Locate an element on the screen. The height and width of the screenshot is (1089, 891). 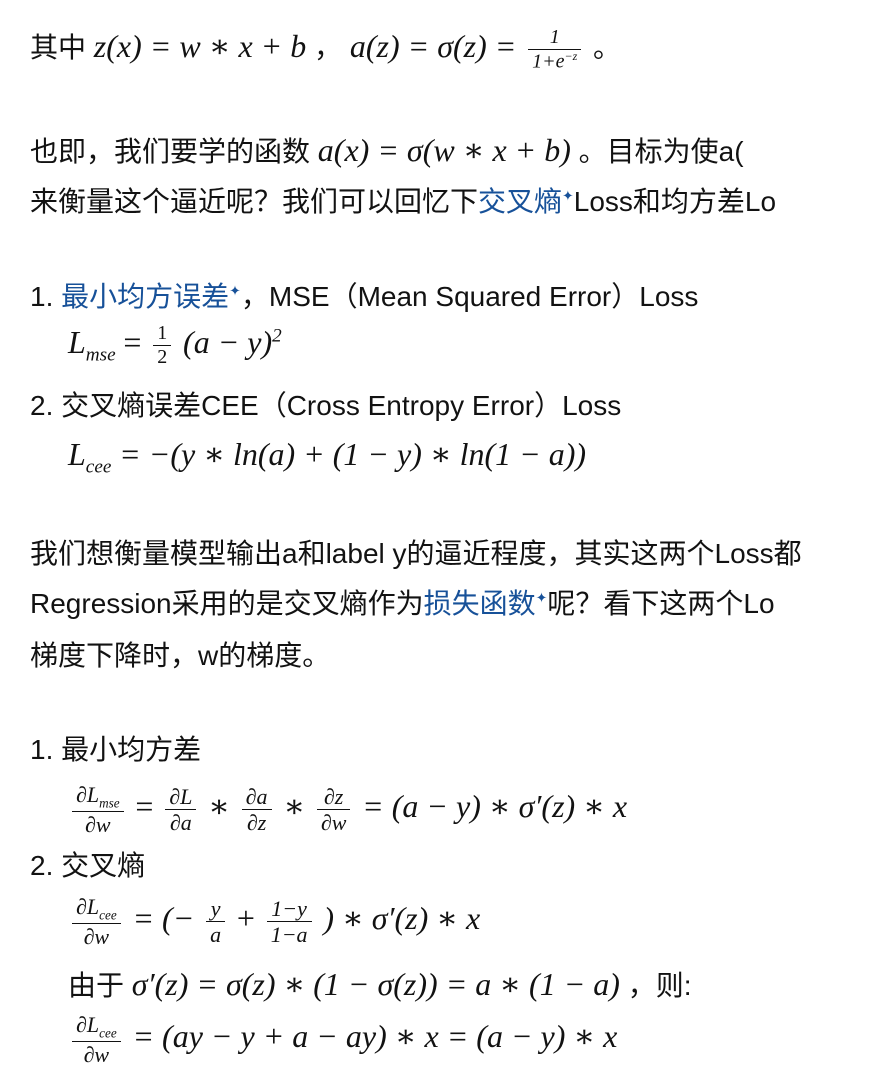
since-prefix: 由于 is located at coordinates (96, 985).